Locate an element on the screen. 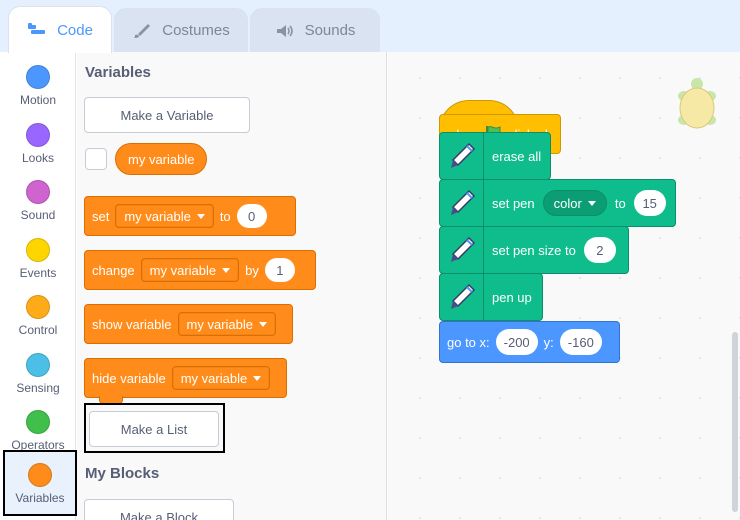 The image size is (740, 520). tab-code-label: Code is located at coordinates (75, 30).